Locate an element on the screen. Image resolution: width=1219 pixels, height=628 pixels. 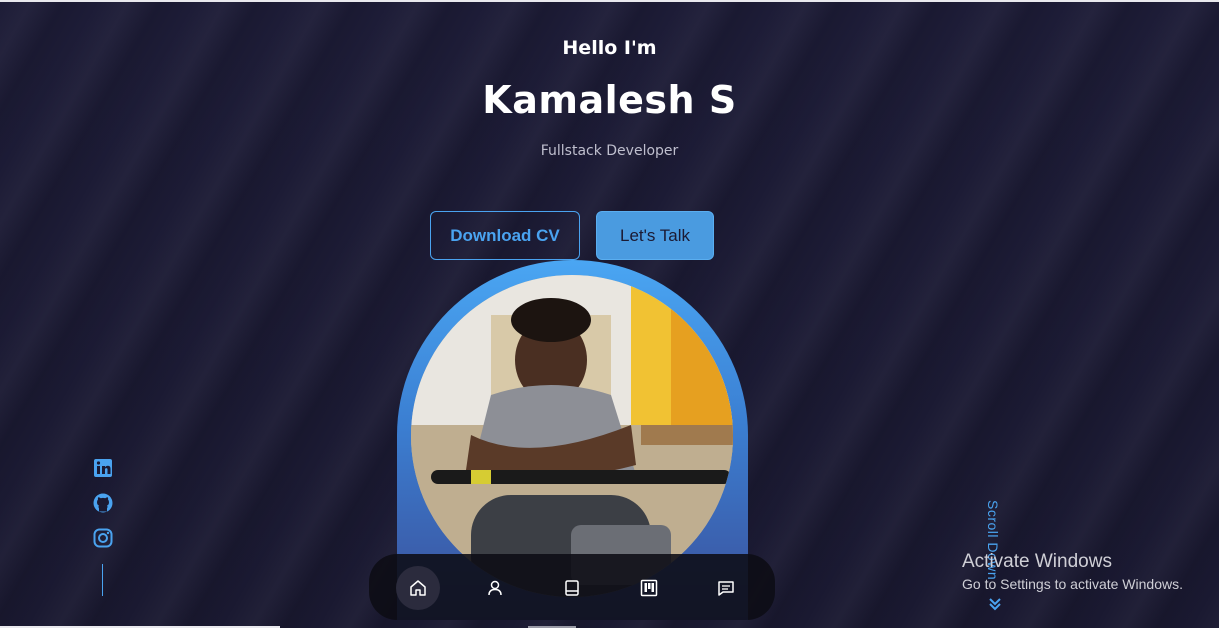
social-divider-line is located at coordinates (102, 580).